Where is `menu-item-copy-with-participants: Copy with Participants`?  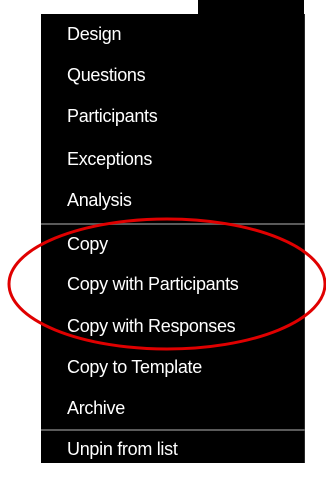
menu-item-copy-with-participants: Copy with Participants is located at coordinates (182, 284).